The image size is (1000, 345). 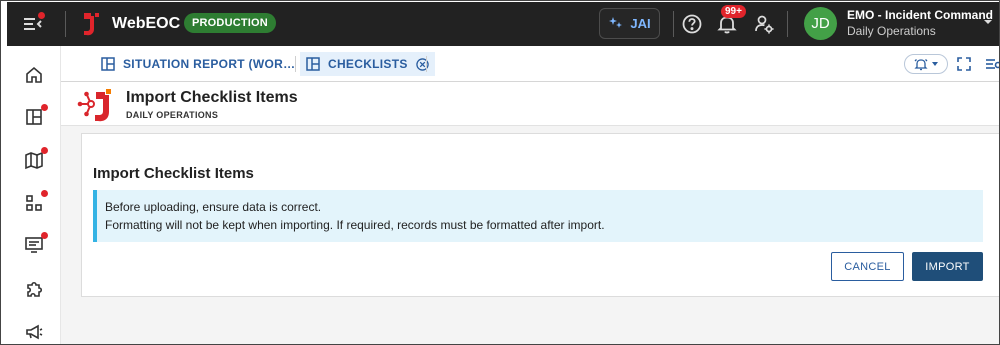 What do you see at coordinates (44, 150) in the screenshot?
I see `map-alert-dot` at bounding box center [44, 150].